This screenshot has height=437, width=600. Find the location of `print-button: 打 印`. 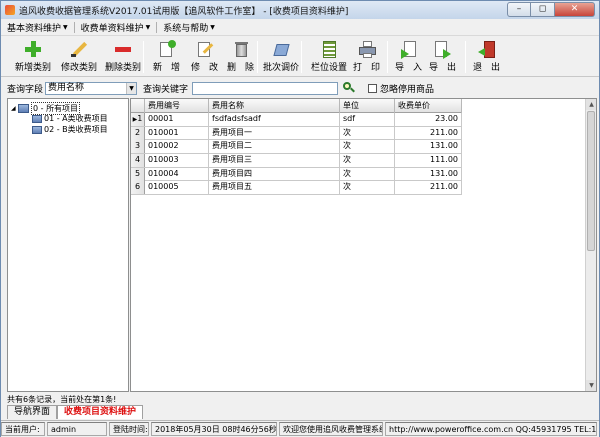

print-button: 打 印 is located at coordinates (366, 57).